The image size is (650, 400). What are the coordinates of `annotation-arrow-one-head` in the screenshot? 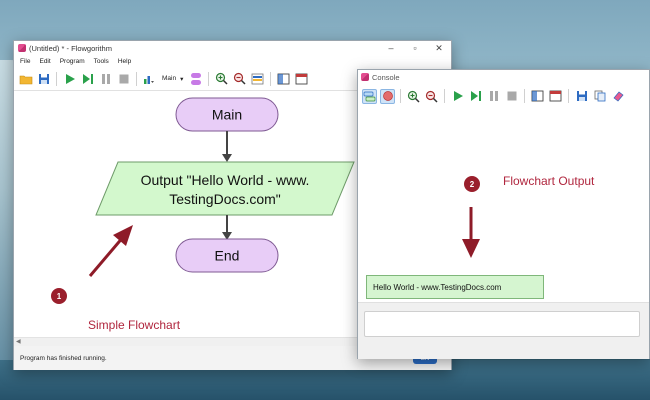 It's located at (123, 235).